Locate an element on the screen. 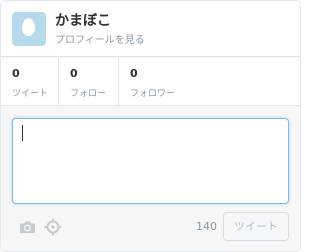 Image resolution: width=320 pixels, height=252 pixels. stat-following-count: 0 is located at coordinates (74, 73).